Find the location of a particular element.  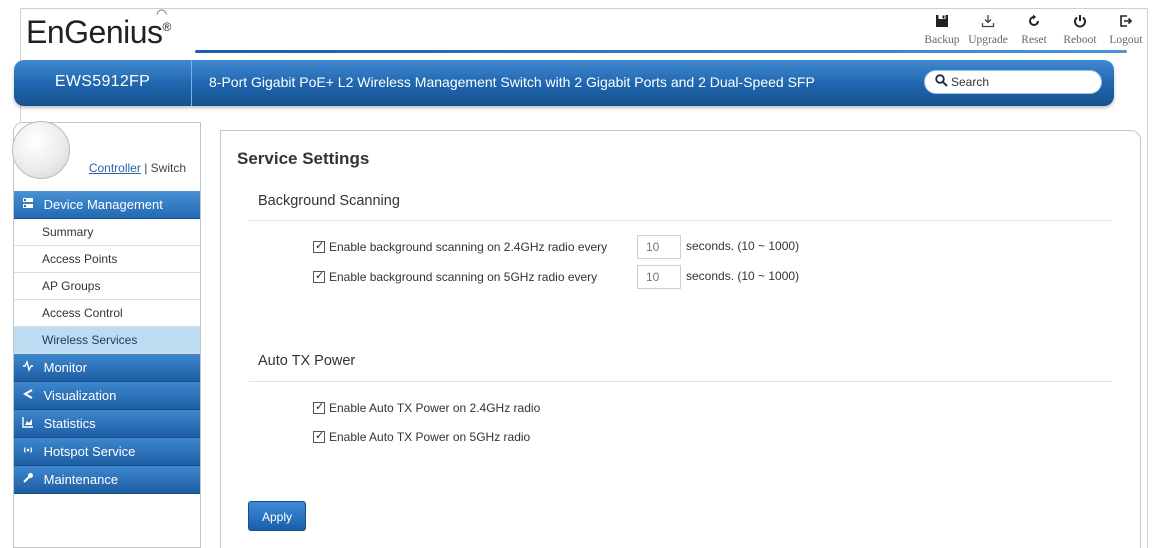

scan-5ghz-interval-input: 10 is located at coordinates (659, 277).